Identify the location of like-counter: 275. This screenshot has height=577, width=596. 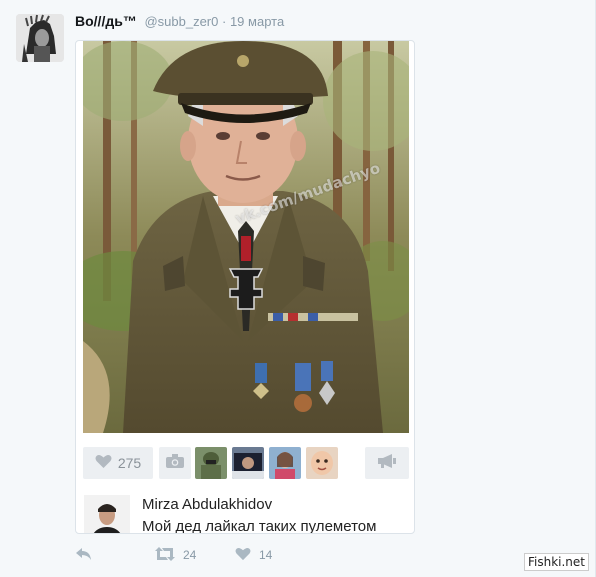
(118, 463).